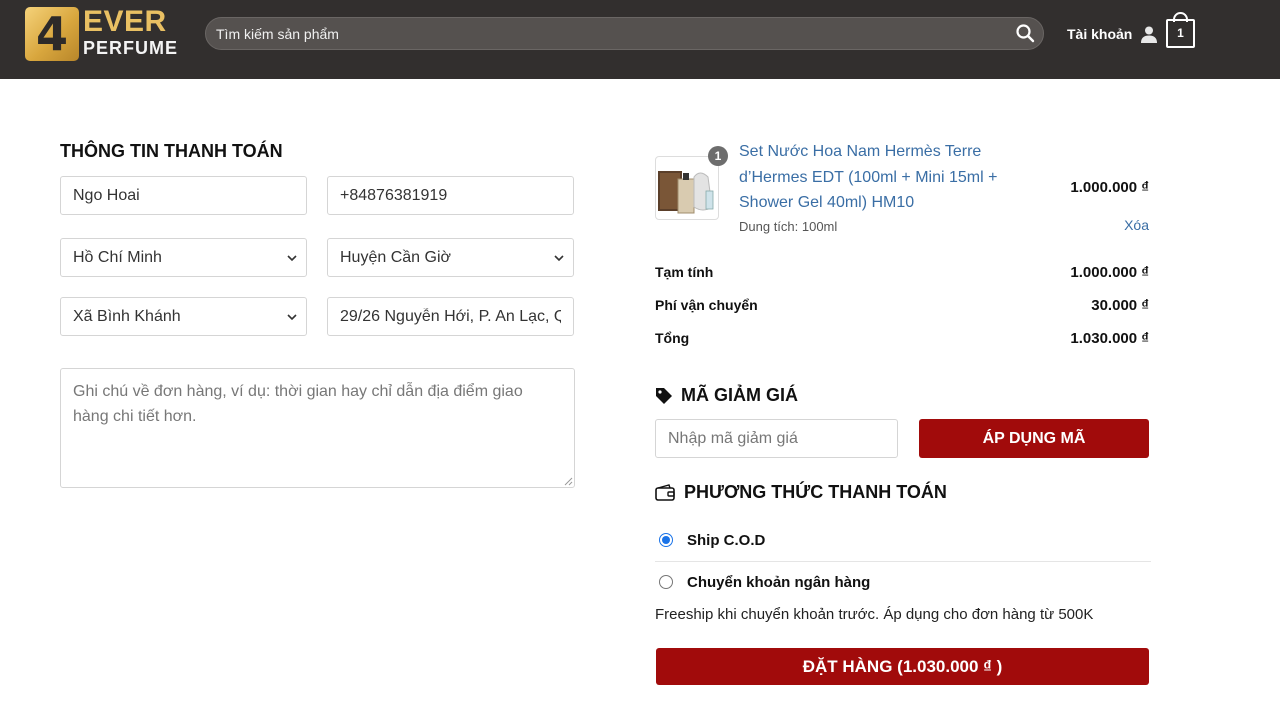 This screenshot has width=1280, height=704. What do you see at coordinates (1136, 225) in the screenshot?
I see `remove-item-link: Xóa` at bounding box center [1136, 225].